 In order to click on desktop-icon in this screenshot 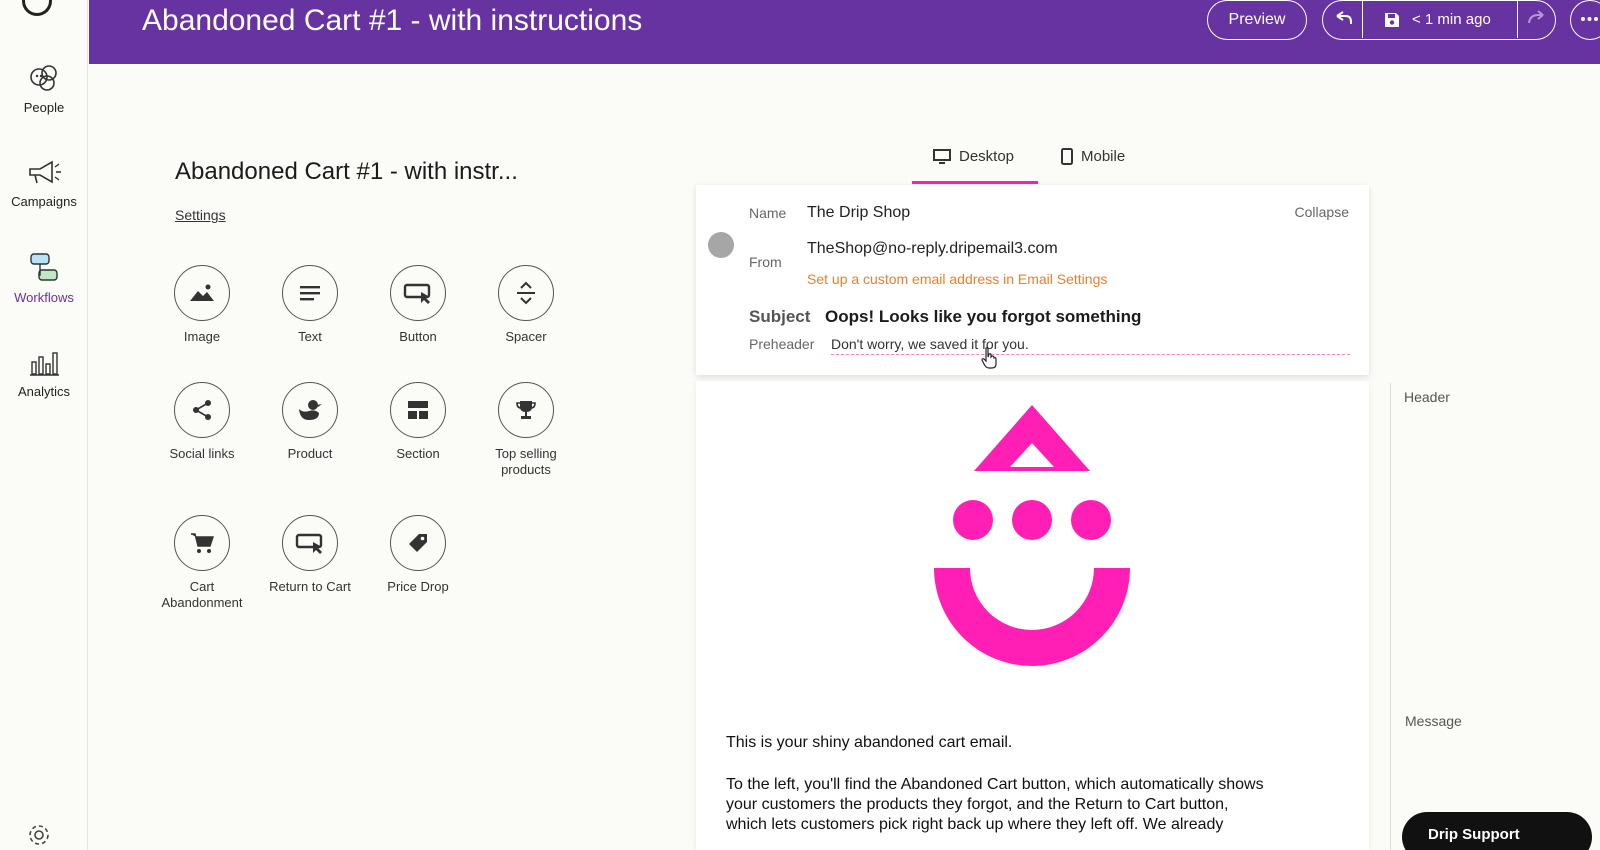, I will do `click(942, 156)`.